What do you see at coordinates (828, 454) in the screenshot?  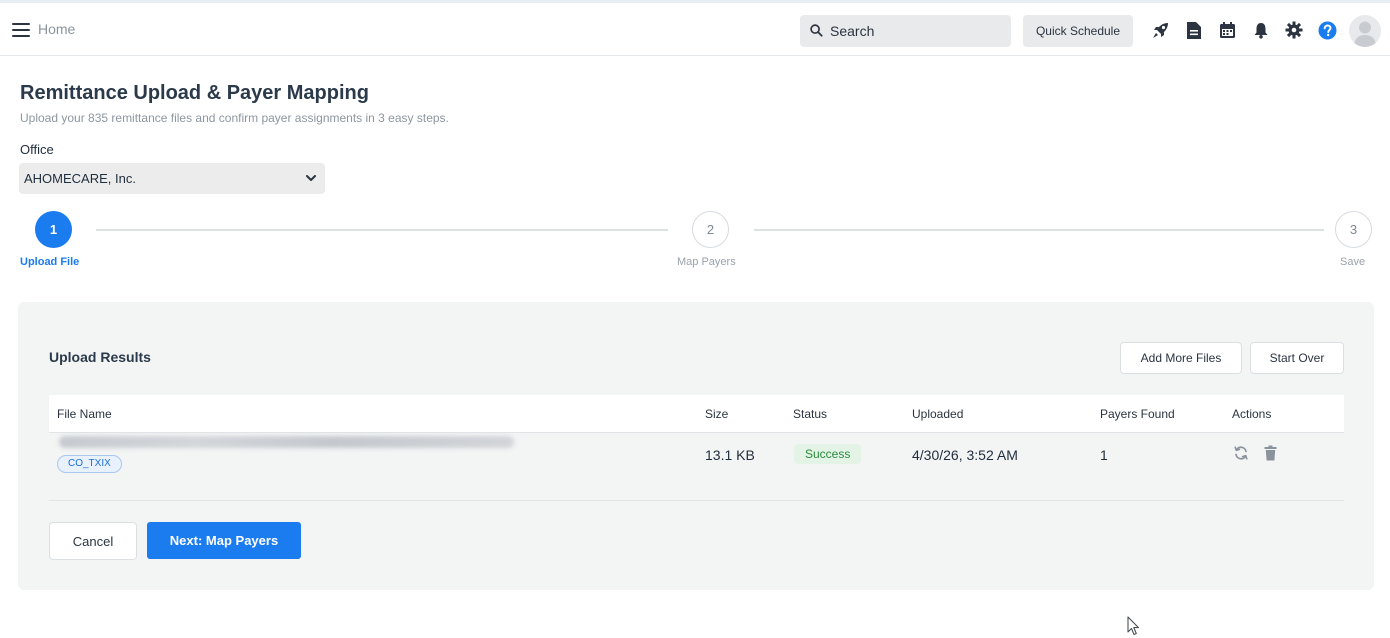 I see `status-badge: Success` at bounding box center [828, 454].